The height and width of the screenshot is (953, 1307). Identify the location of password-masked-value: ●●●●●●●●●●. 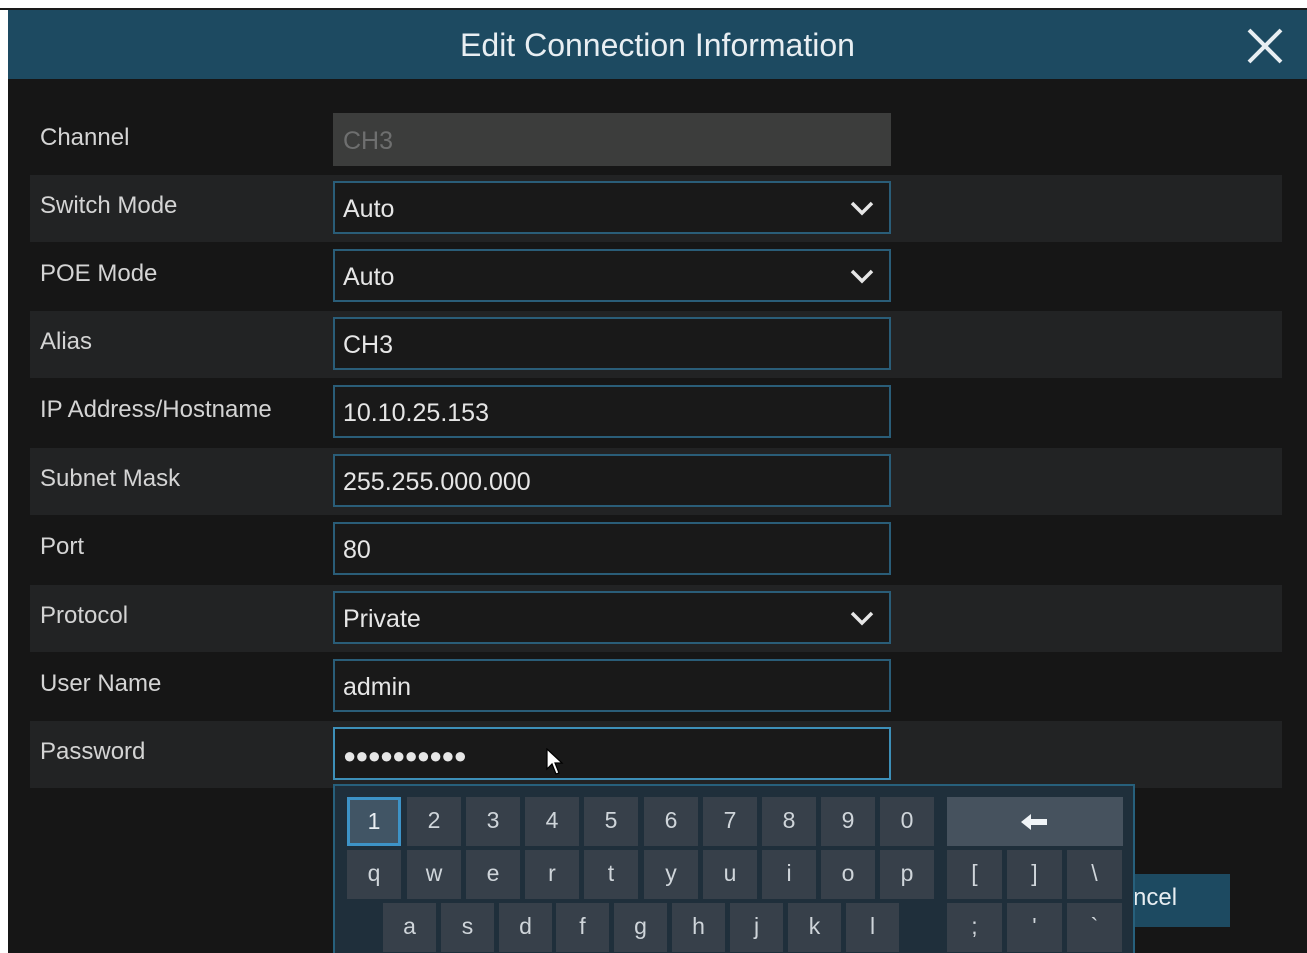
(405, 755).